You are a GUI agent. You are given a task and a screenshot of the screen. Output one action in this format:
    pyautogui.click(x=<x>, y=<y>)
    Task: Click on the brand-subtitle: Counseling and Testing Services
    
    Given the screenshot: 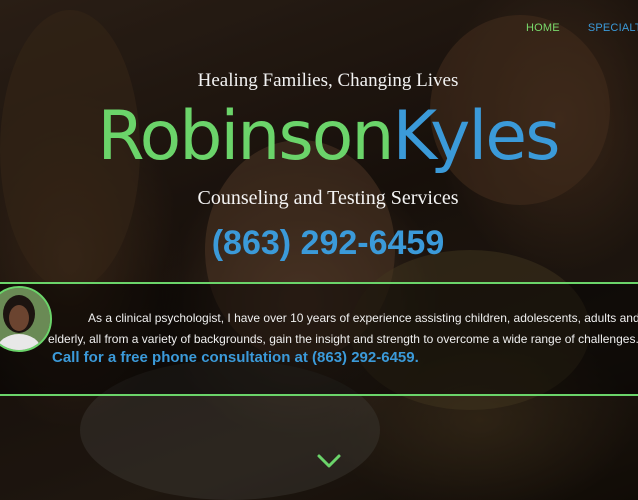 What is the action you would take?
    pyautogui.click(x=328, y=198)
    